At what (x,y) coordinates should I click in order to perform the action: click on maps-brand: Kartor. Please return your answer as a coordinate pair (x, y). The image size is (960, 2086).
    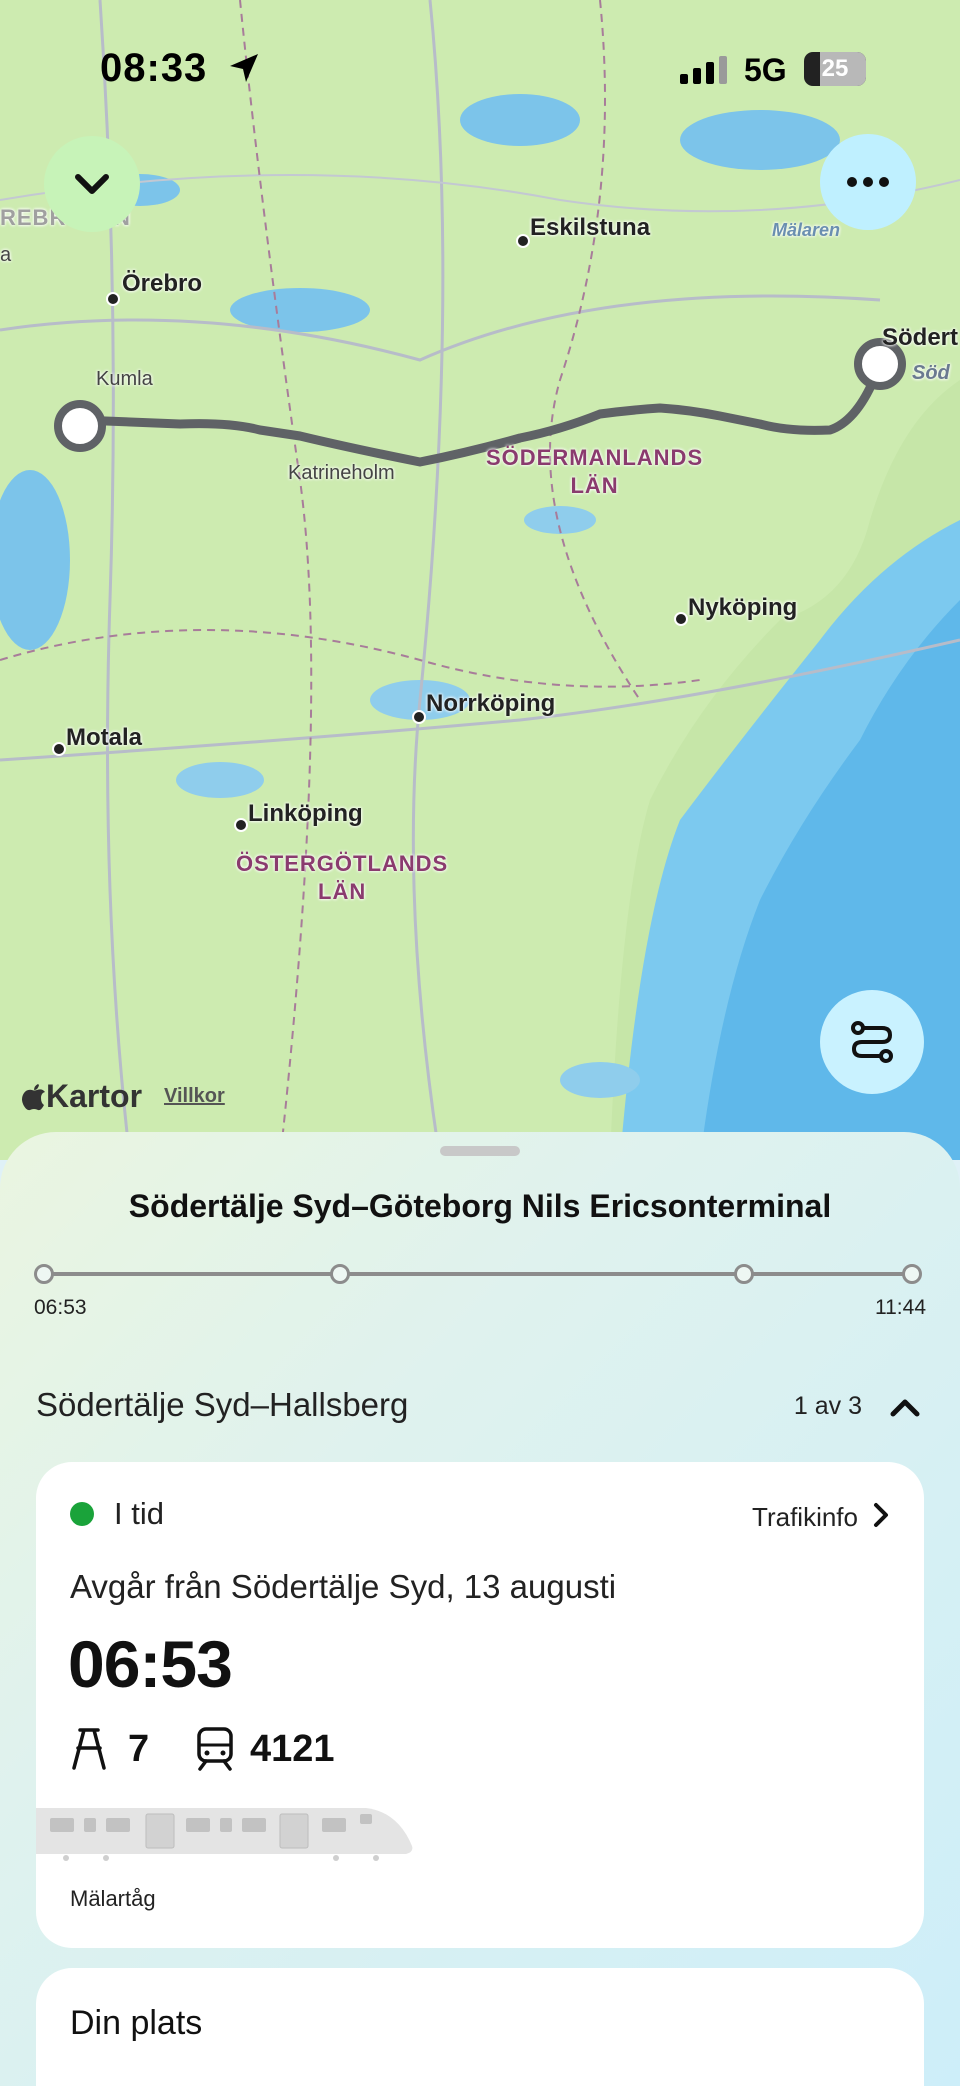
    Looking at the image, I should click on (81, 1096).